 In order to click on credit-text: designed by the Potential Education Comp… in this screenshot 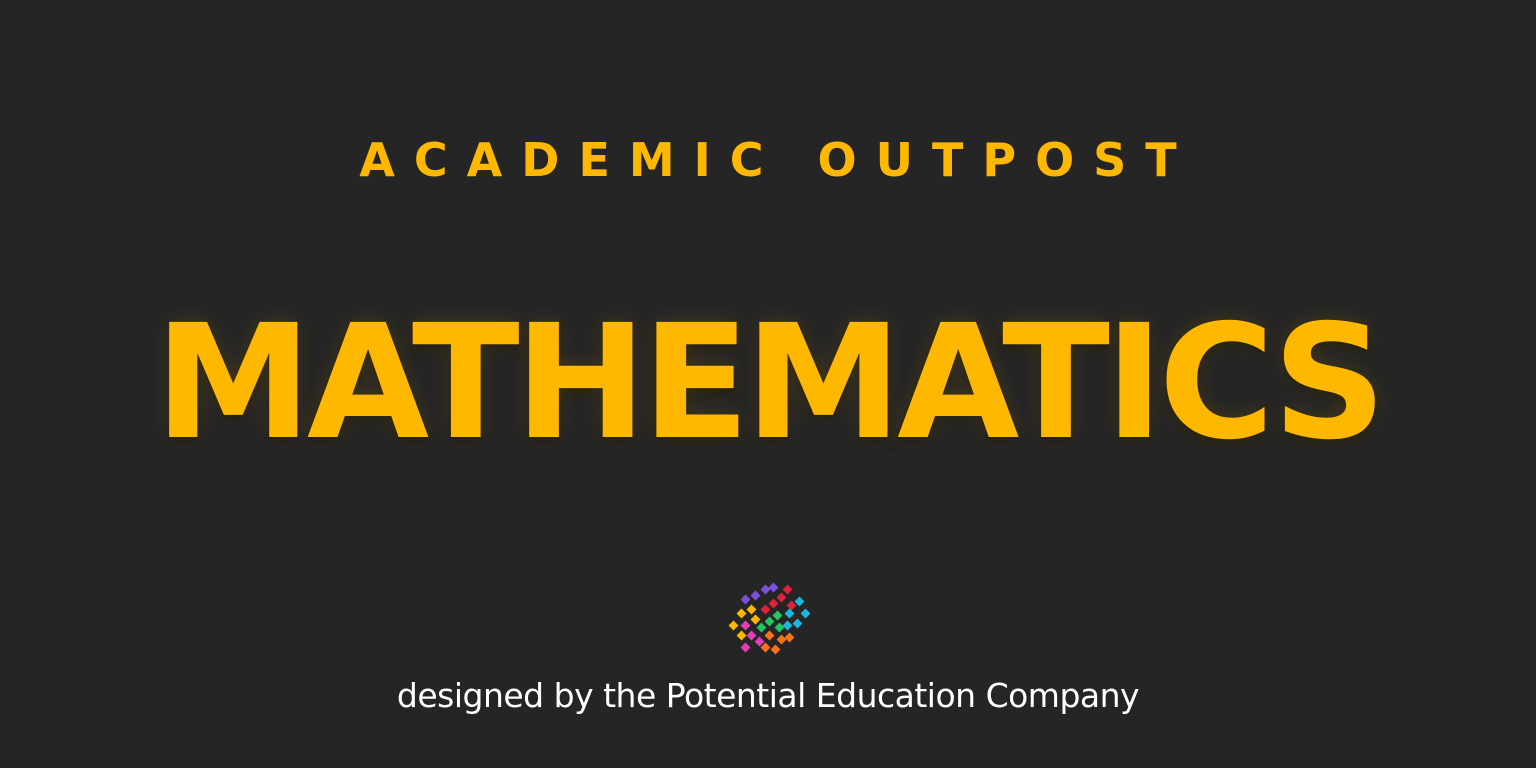, I will do `click(768, 695)`.